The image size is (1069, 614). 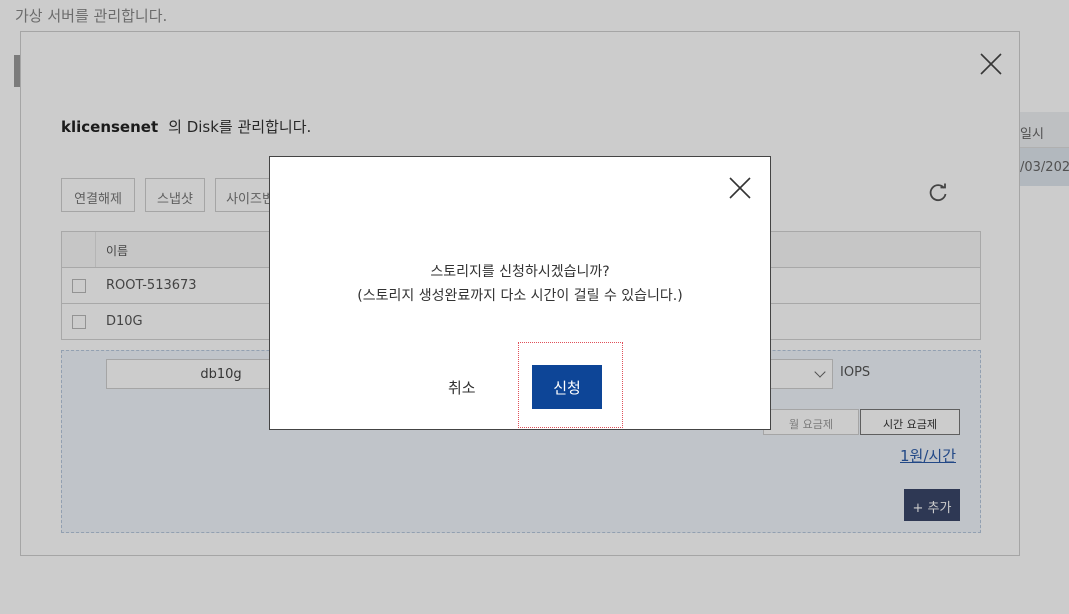 What do you see at coordinates (520, 272) in the screenshot?
I see `confirm-message: 스토리지를 신청하시겠습니까?` at bounding box center [520, 272].